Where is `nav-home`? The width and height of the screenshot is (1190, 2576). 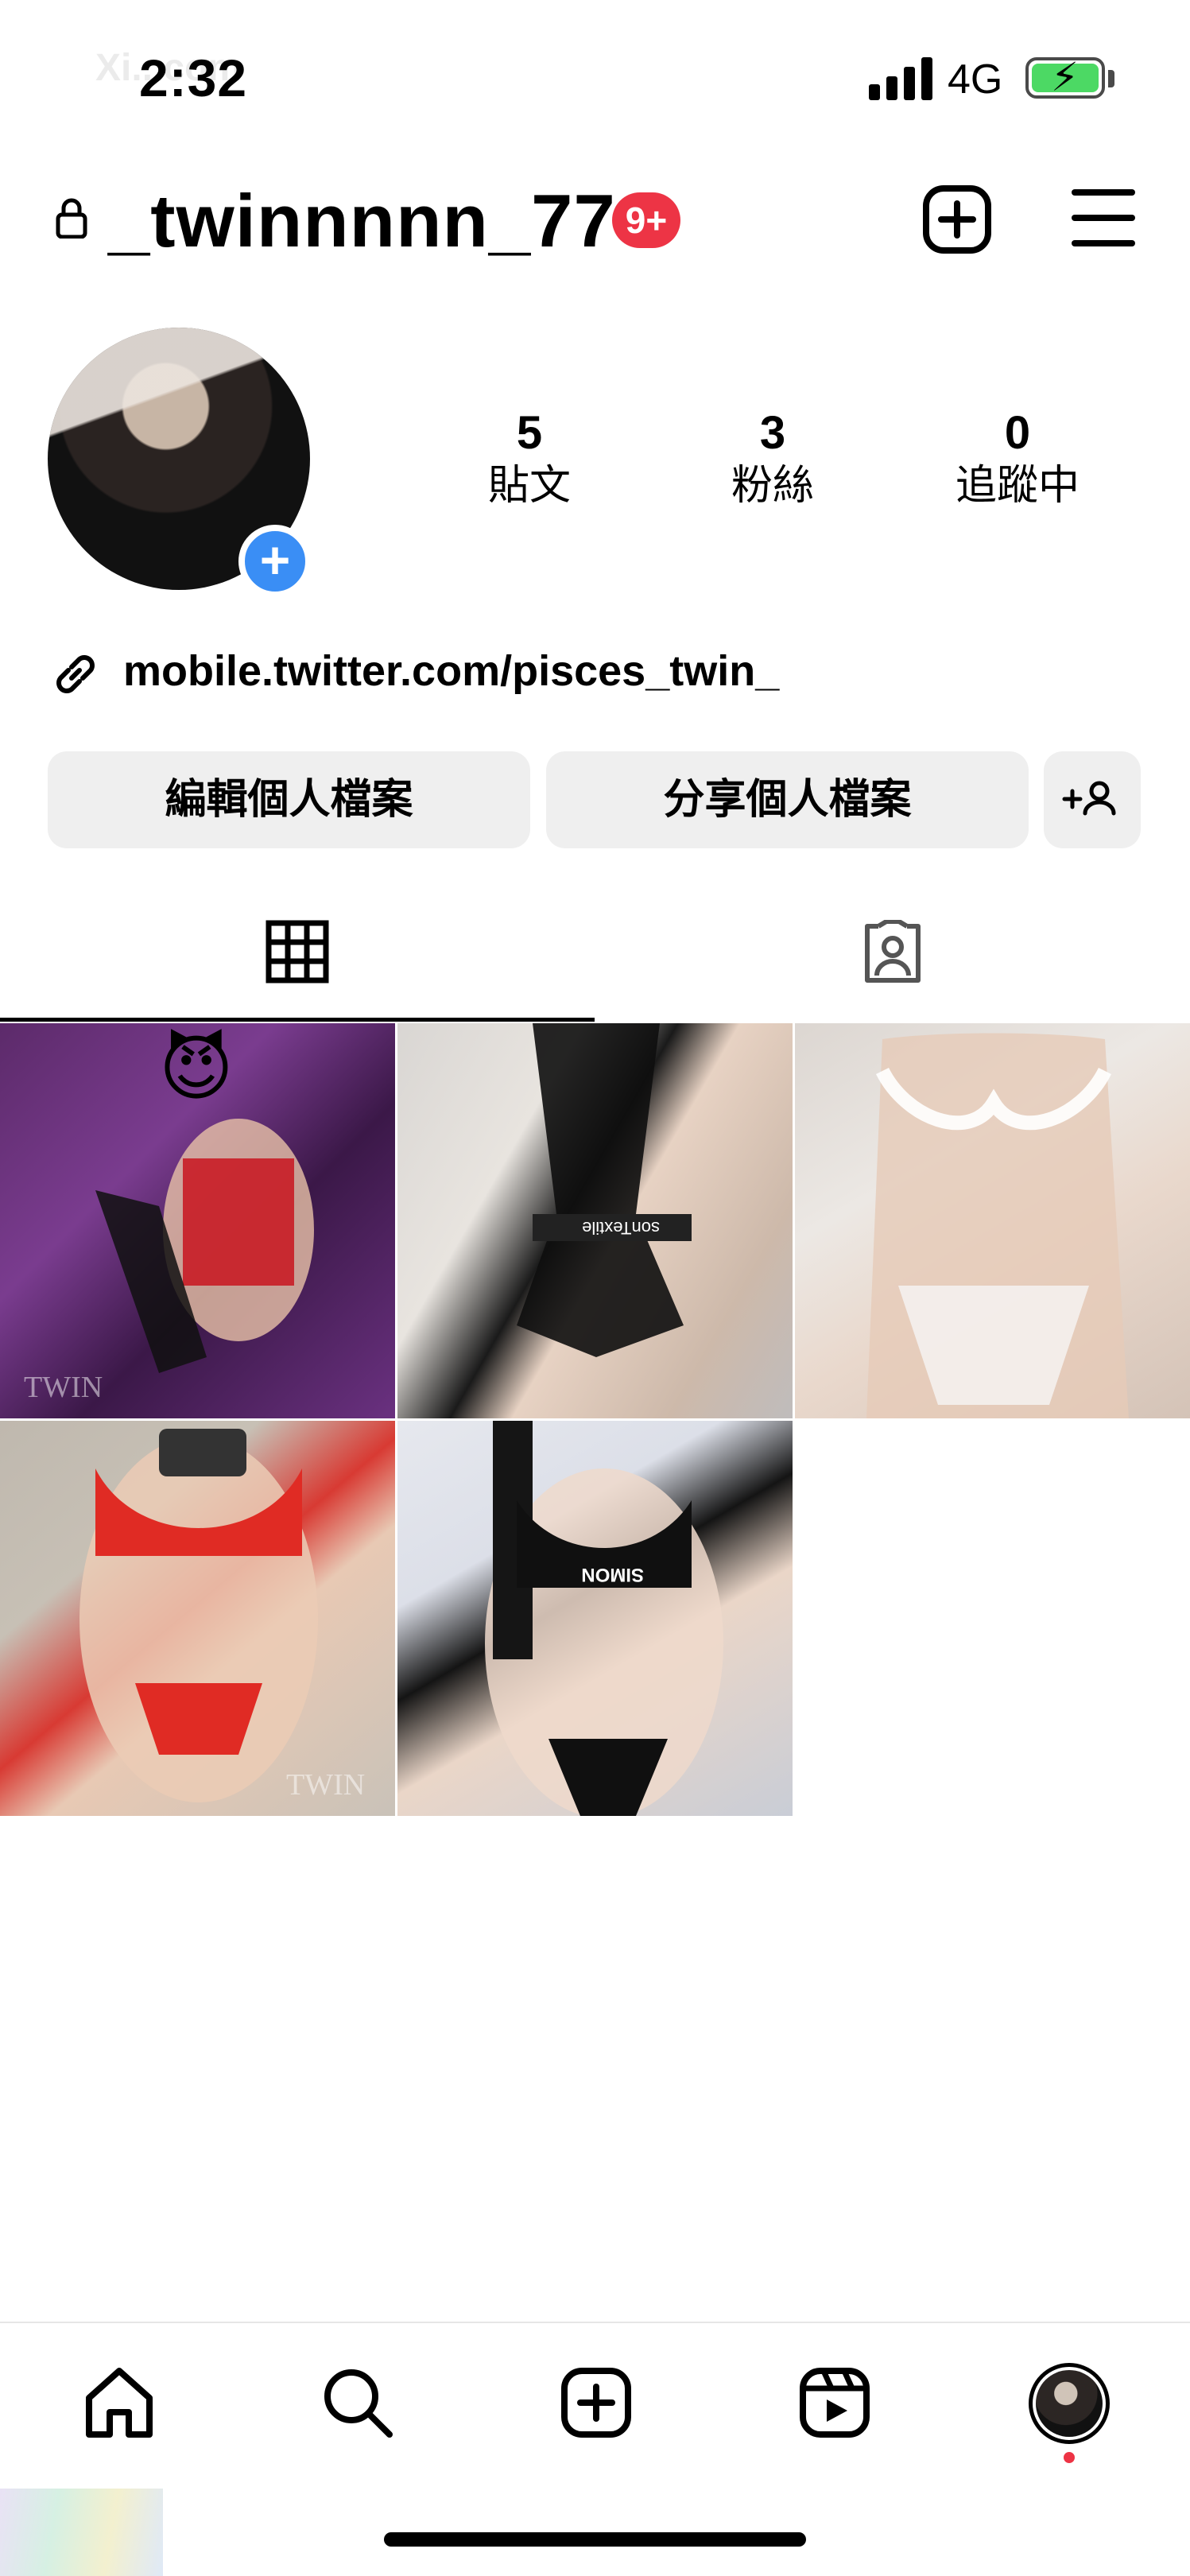
nav-home is located at coordinates (119, 2403).